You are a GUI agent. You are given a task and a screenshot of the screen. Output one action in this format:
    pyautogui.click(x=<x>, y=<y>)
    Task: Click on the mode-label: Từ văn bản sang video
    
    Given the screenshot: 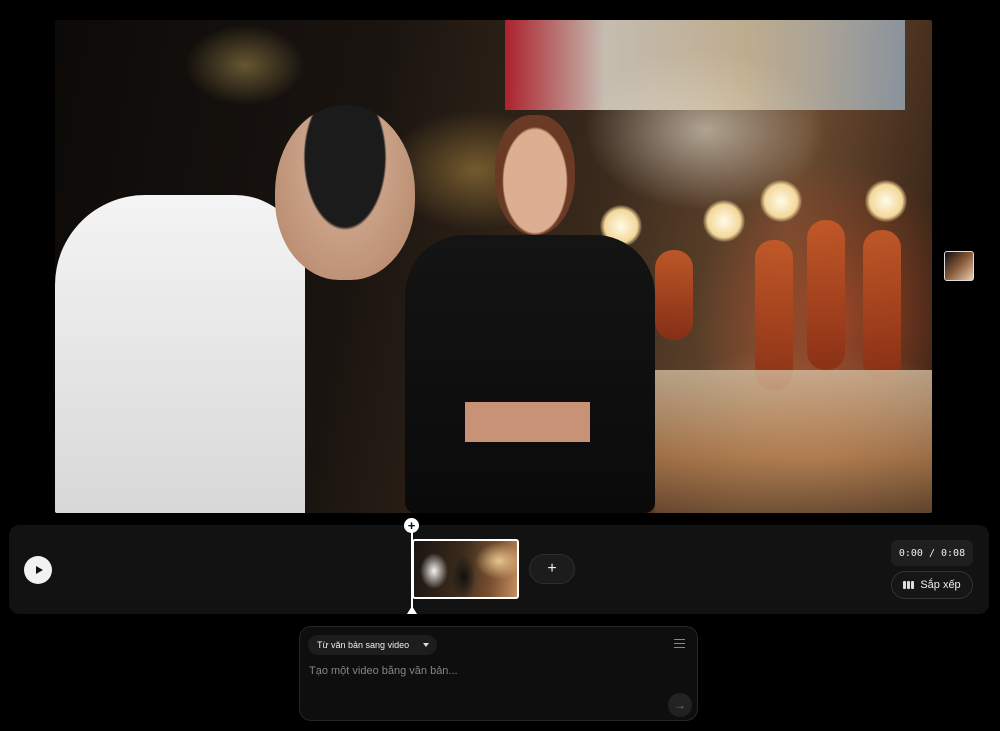 What is the action you would take?
    pyautogui.click(x=363, y=645)
    